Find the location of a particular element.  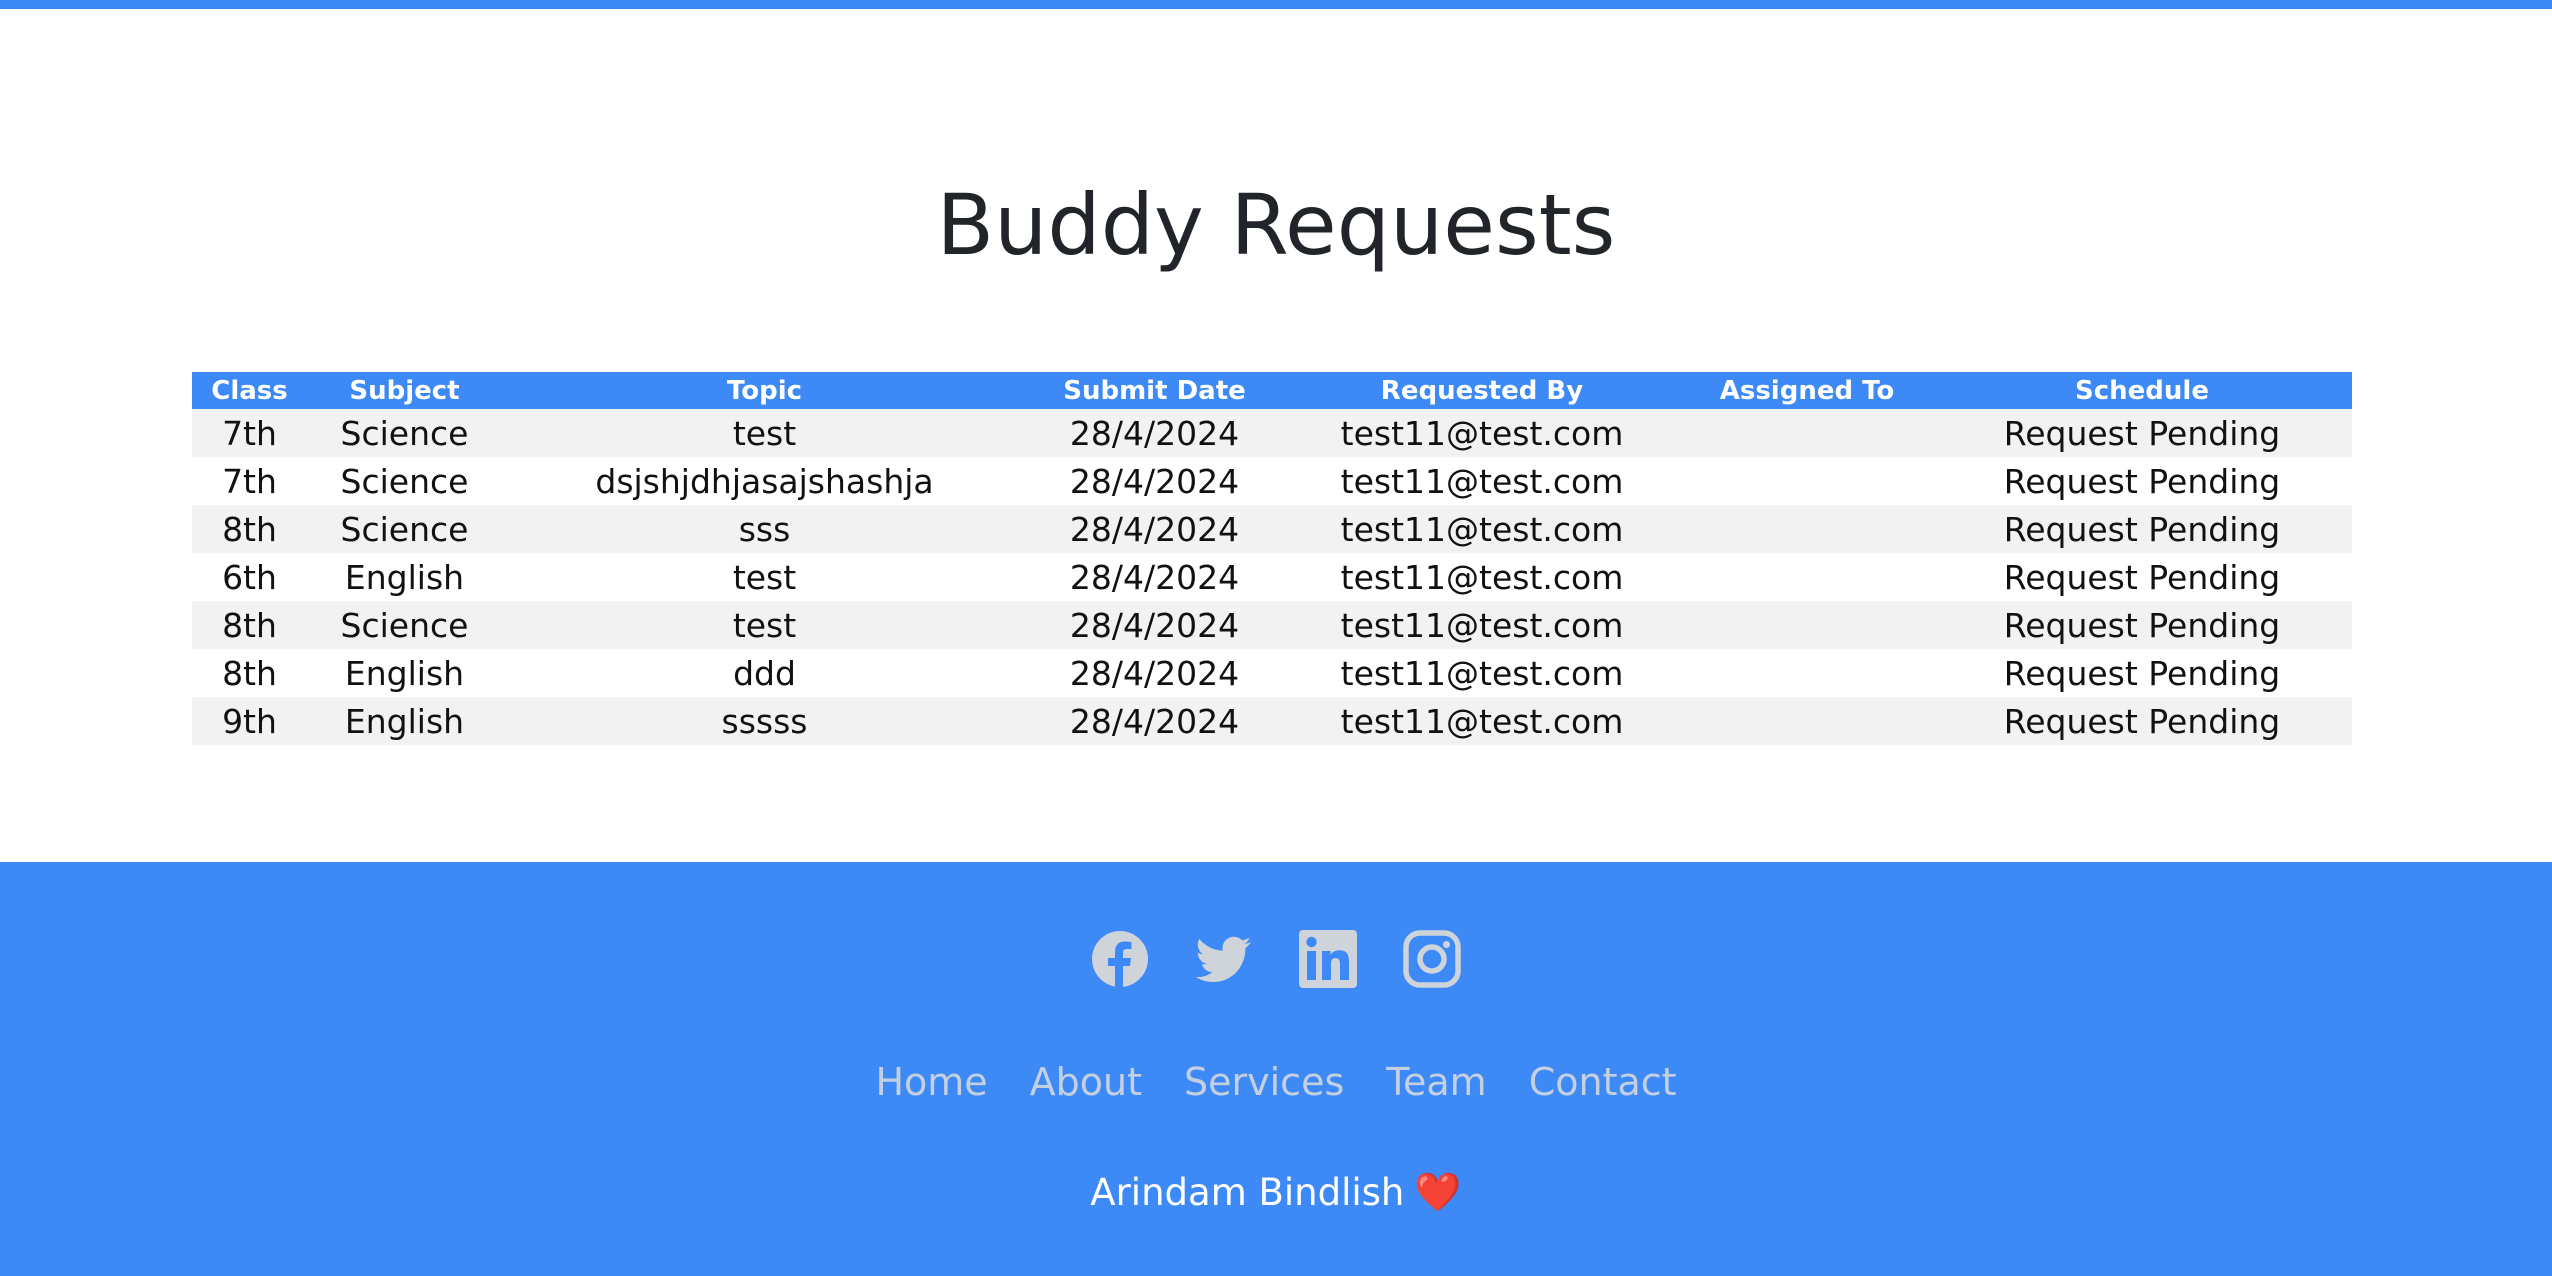

twitter-icon is located at coordinates (1223, 959).